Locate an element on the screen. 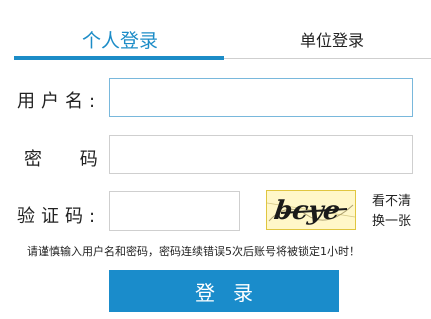 Image resolution: width=431 pixels, height=319 pixels. tab-unit-login: 单位登录 is located at coordinates (332, 39).